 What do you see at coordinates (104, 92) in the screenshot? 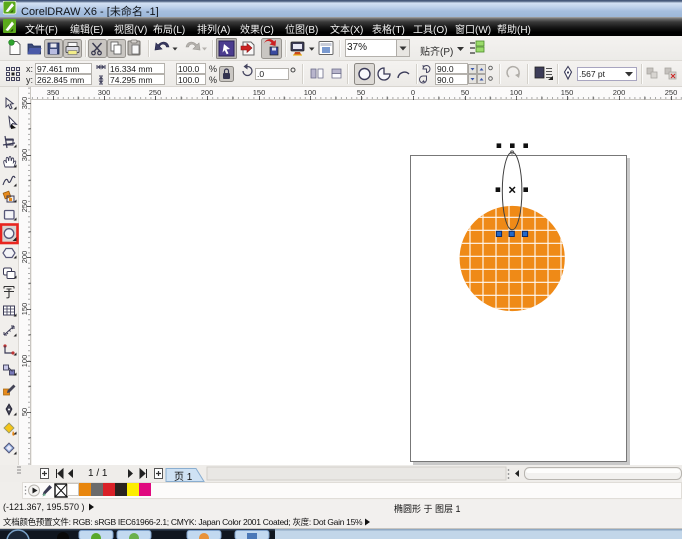
I see `svg-text: 300` at bounding box center [104, 92].